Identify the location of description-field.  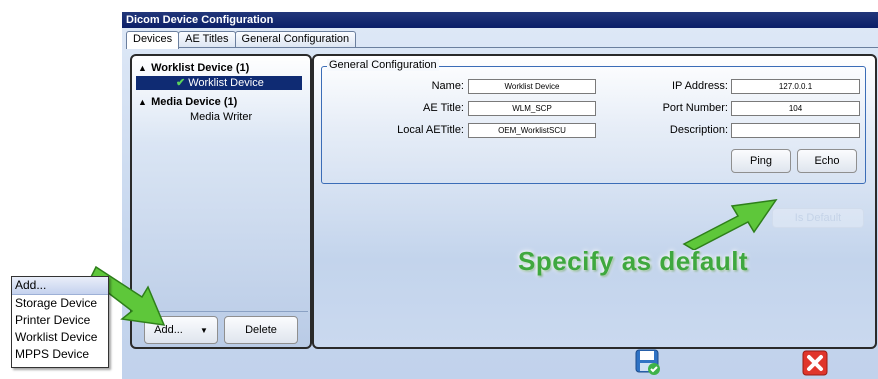
(795, 130).